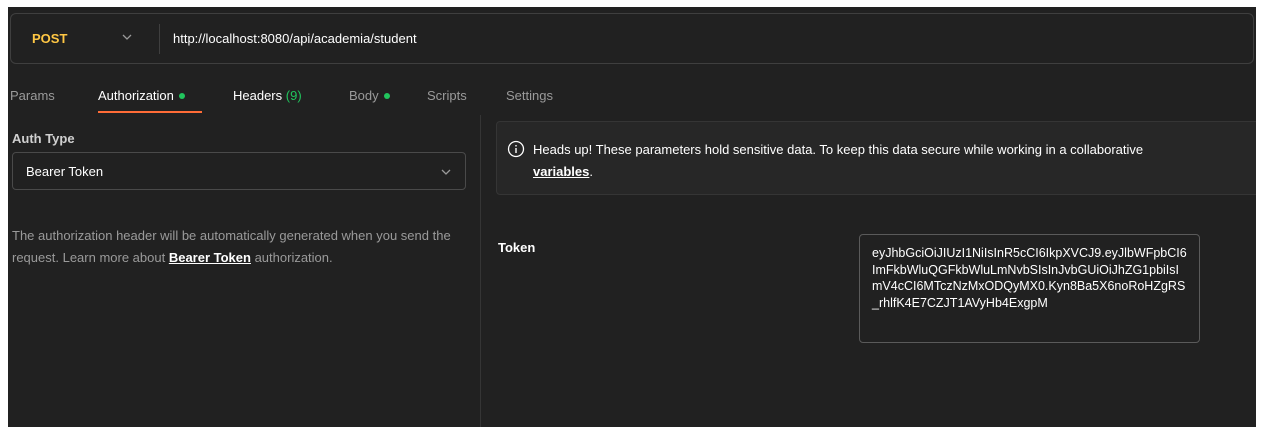 The height and width of the screenshot is (427, 1263). I want to click on auth-type-select: Bearer Token, so click(239, 171).